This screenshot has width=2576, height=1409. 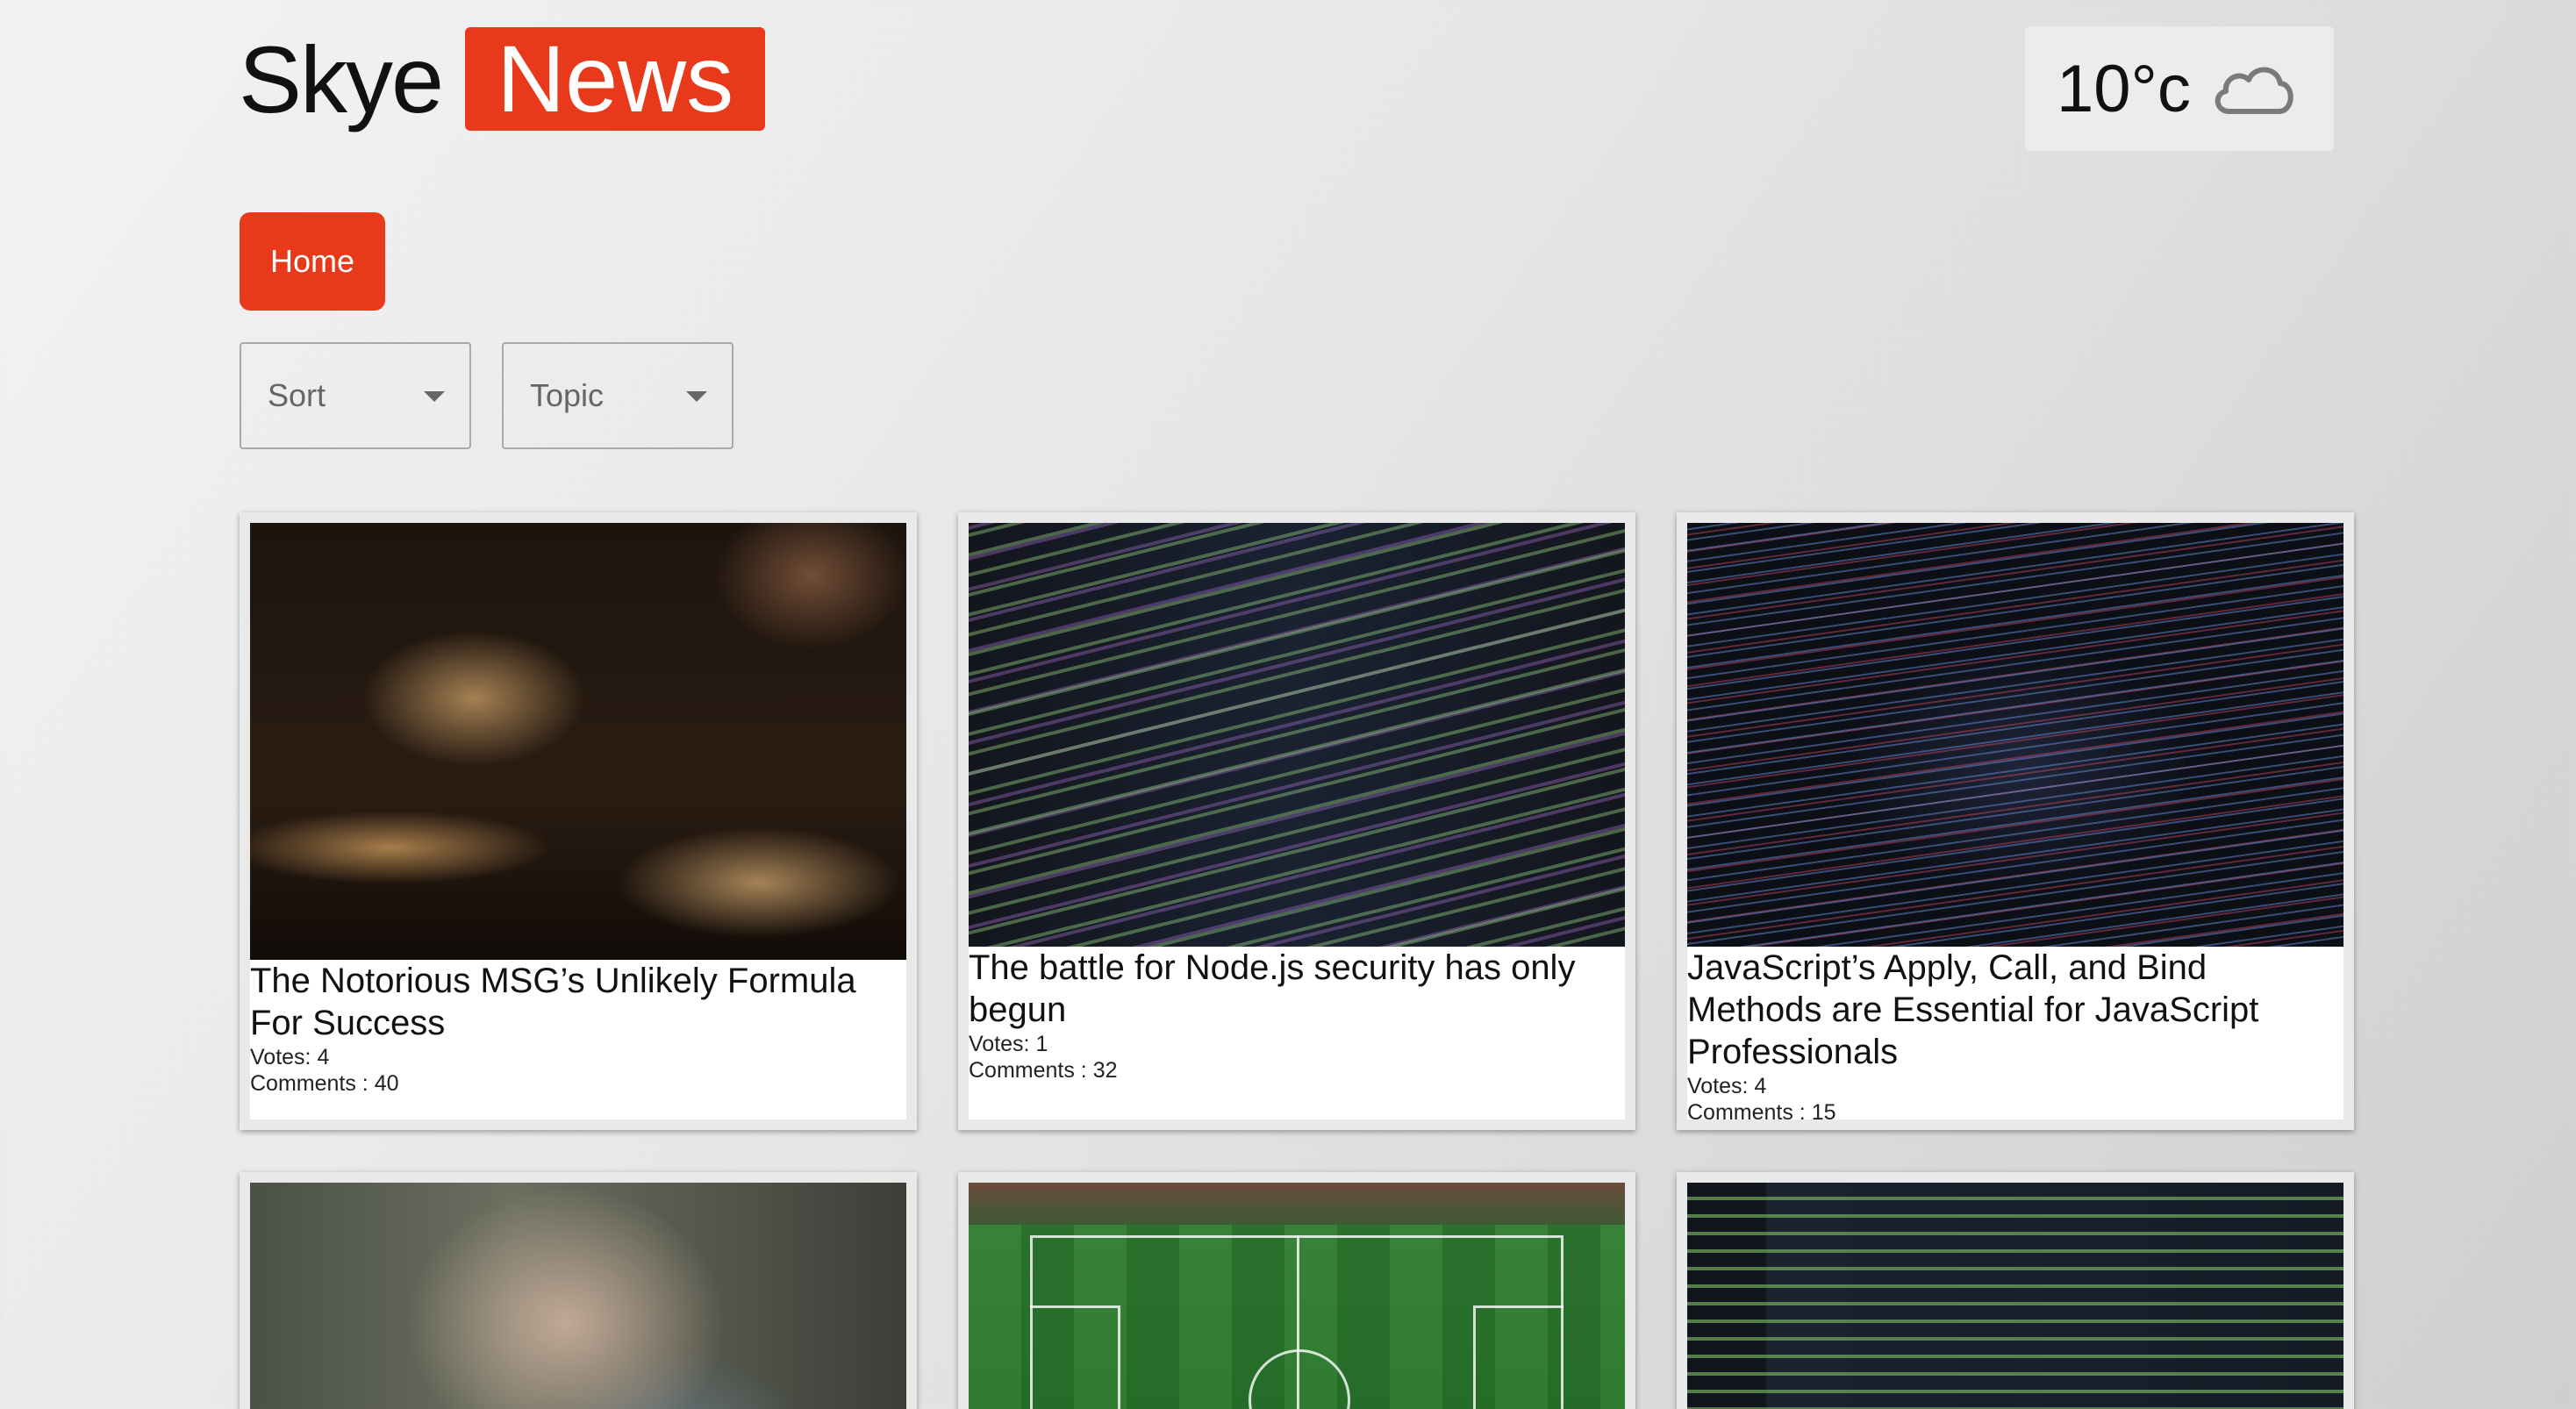 I want to click on weather-temperature: 10°c, so click(x=2124, y=88).